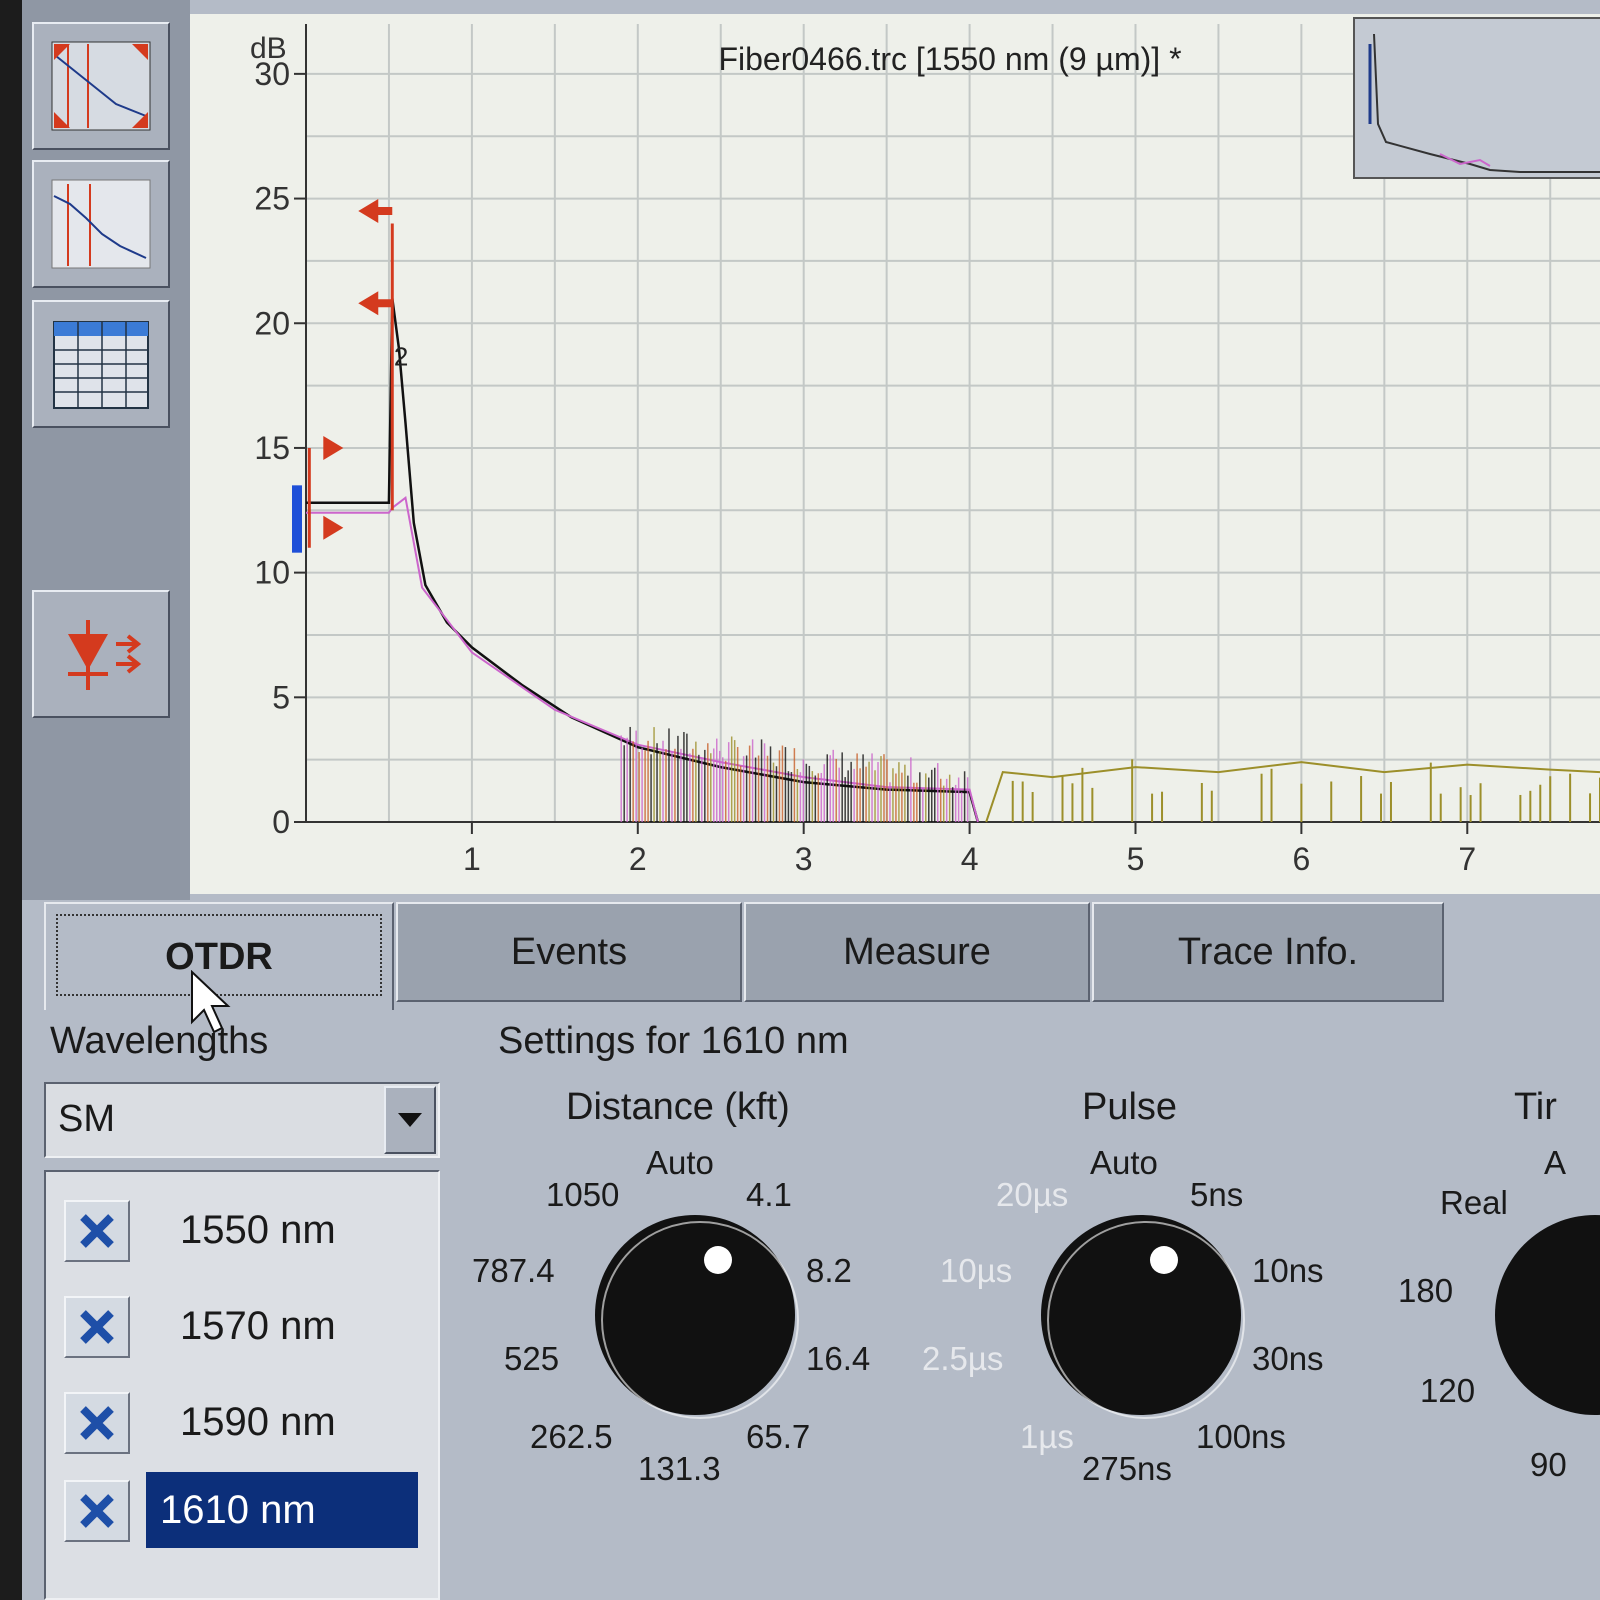 The height and width of the screenshot is (1600, 1600). Describe the element at coordinates (1288, 1271) in the screenshot. I see `pulse-option: 10ns` at that location.